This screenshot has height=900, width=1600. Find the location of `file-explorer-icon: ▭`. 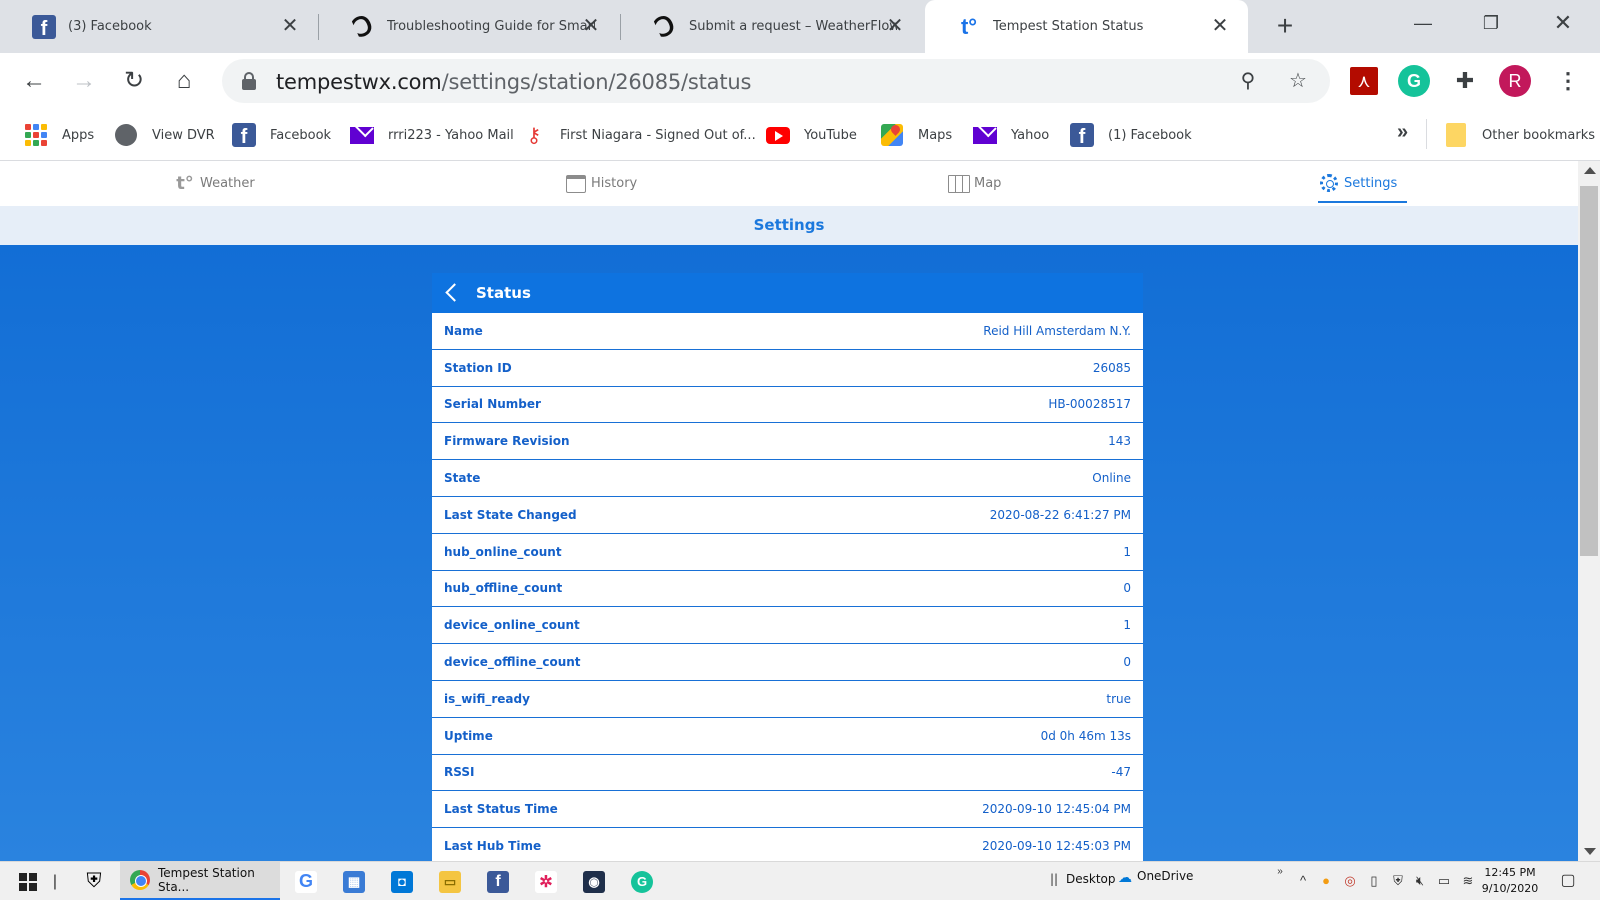

file-explorer-icon: ▭ is located at coordinates (450, 881).